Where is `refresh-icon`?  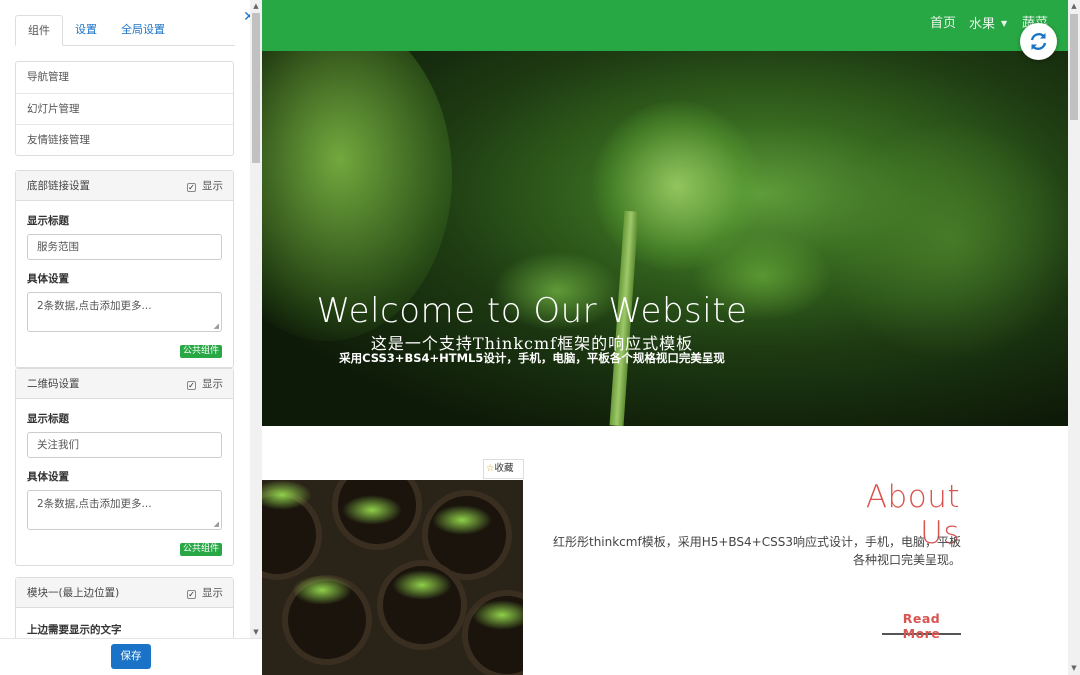
refresh-icon is located at coordinates (1038, 41).